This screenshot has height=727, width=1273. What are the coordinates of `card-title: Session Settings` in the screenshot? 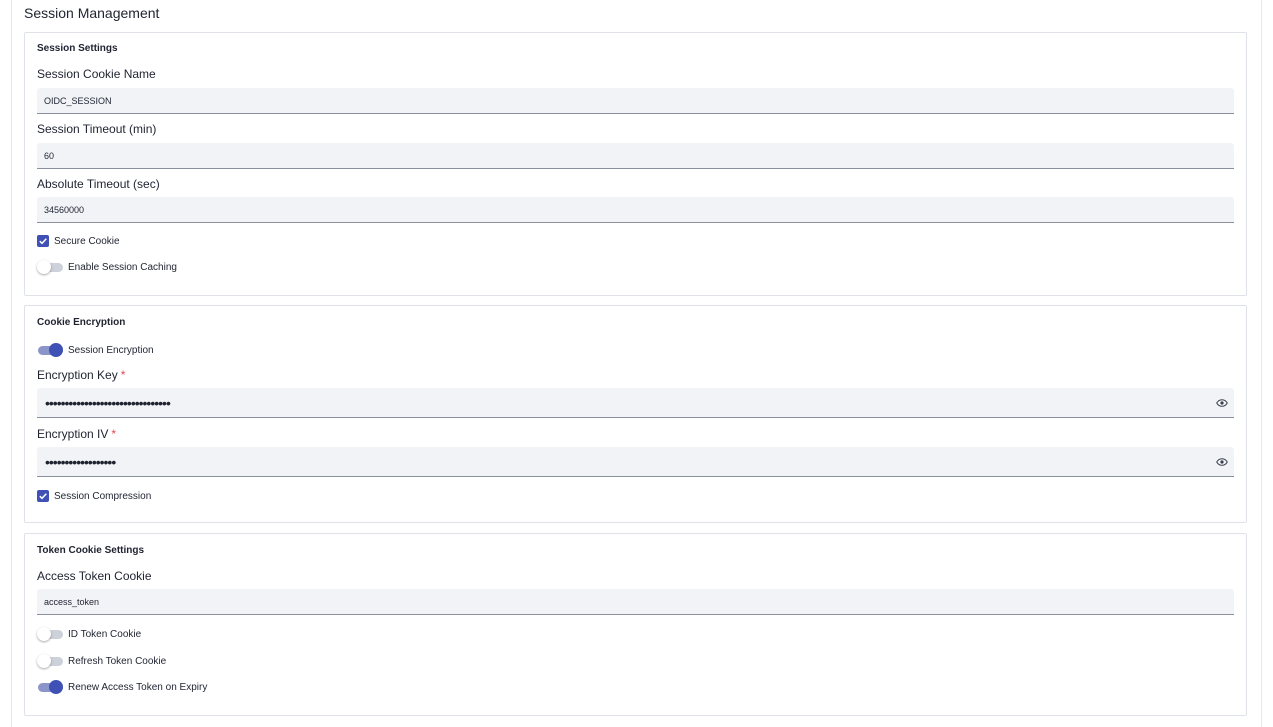 It's located at (77, 48).